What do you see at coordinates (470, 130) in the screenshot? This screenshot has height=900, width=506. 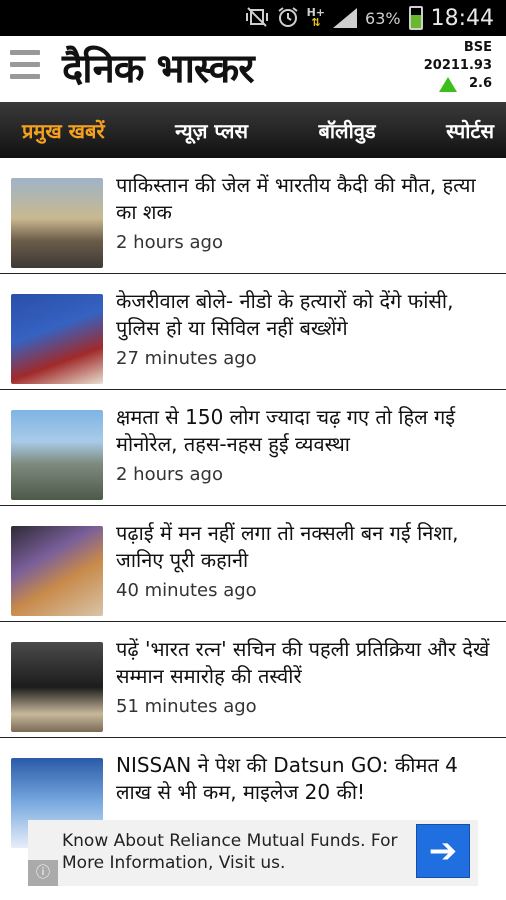 I see `tab-sports: स्पोर्टस` at bounding box center [470, 130].